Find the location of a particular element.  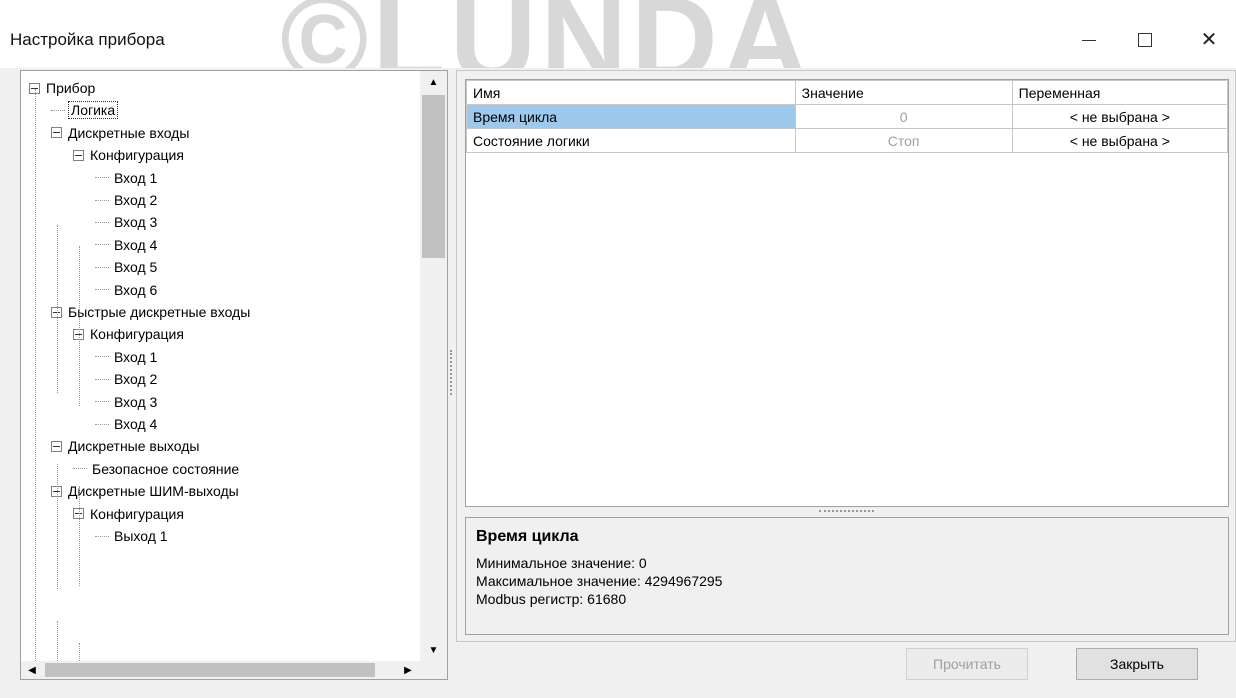

row-name-cell: Время цикла is located at coordinates (631, 116).